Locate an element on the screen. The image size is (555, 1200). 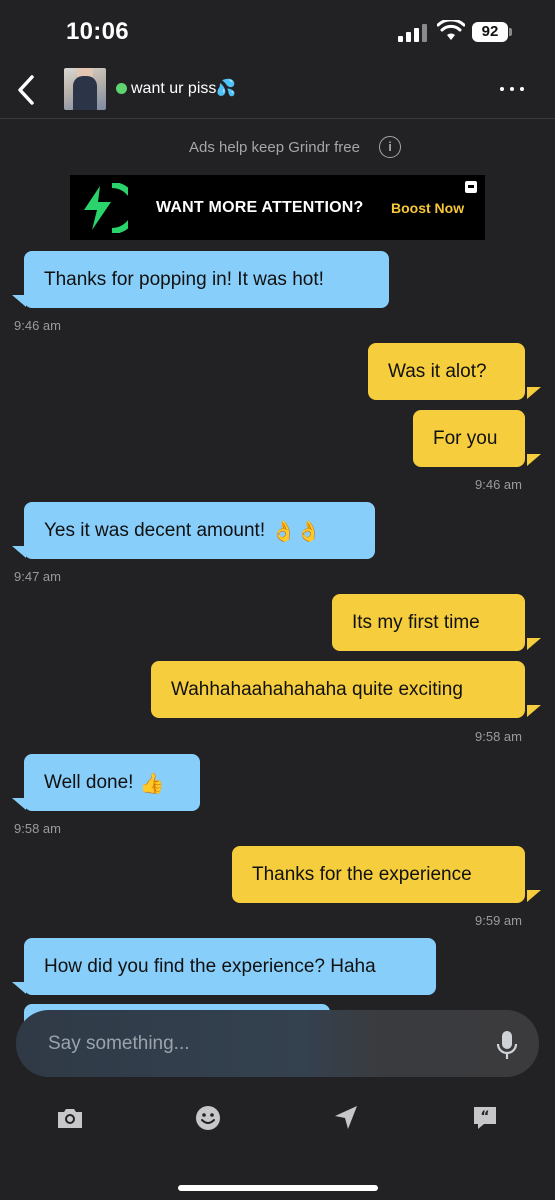
wifi-icon is located at coordinates (451, 30).